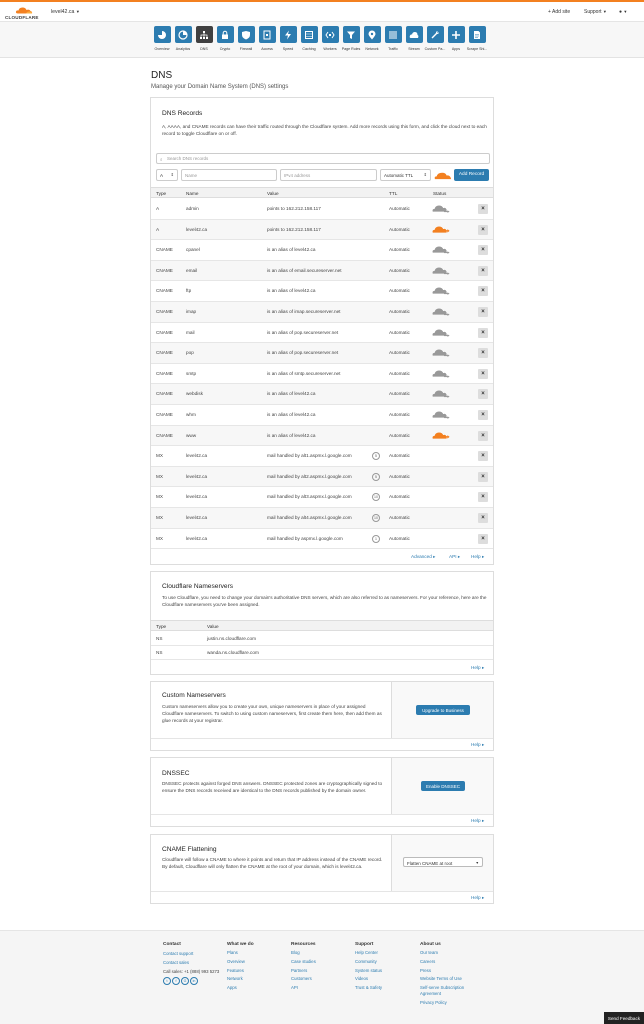  Describe the element at coordinates (188, 290) in the screenshot. I see `record-name: ftp` at that location.